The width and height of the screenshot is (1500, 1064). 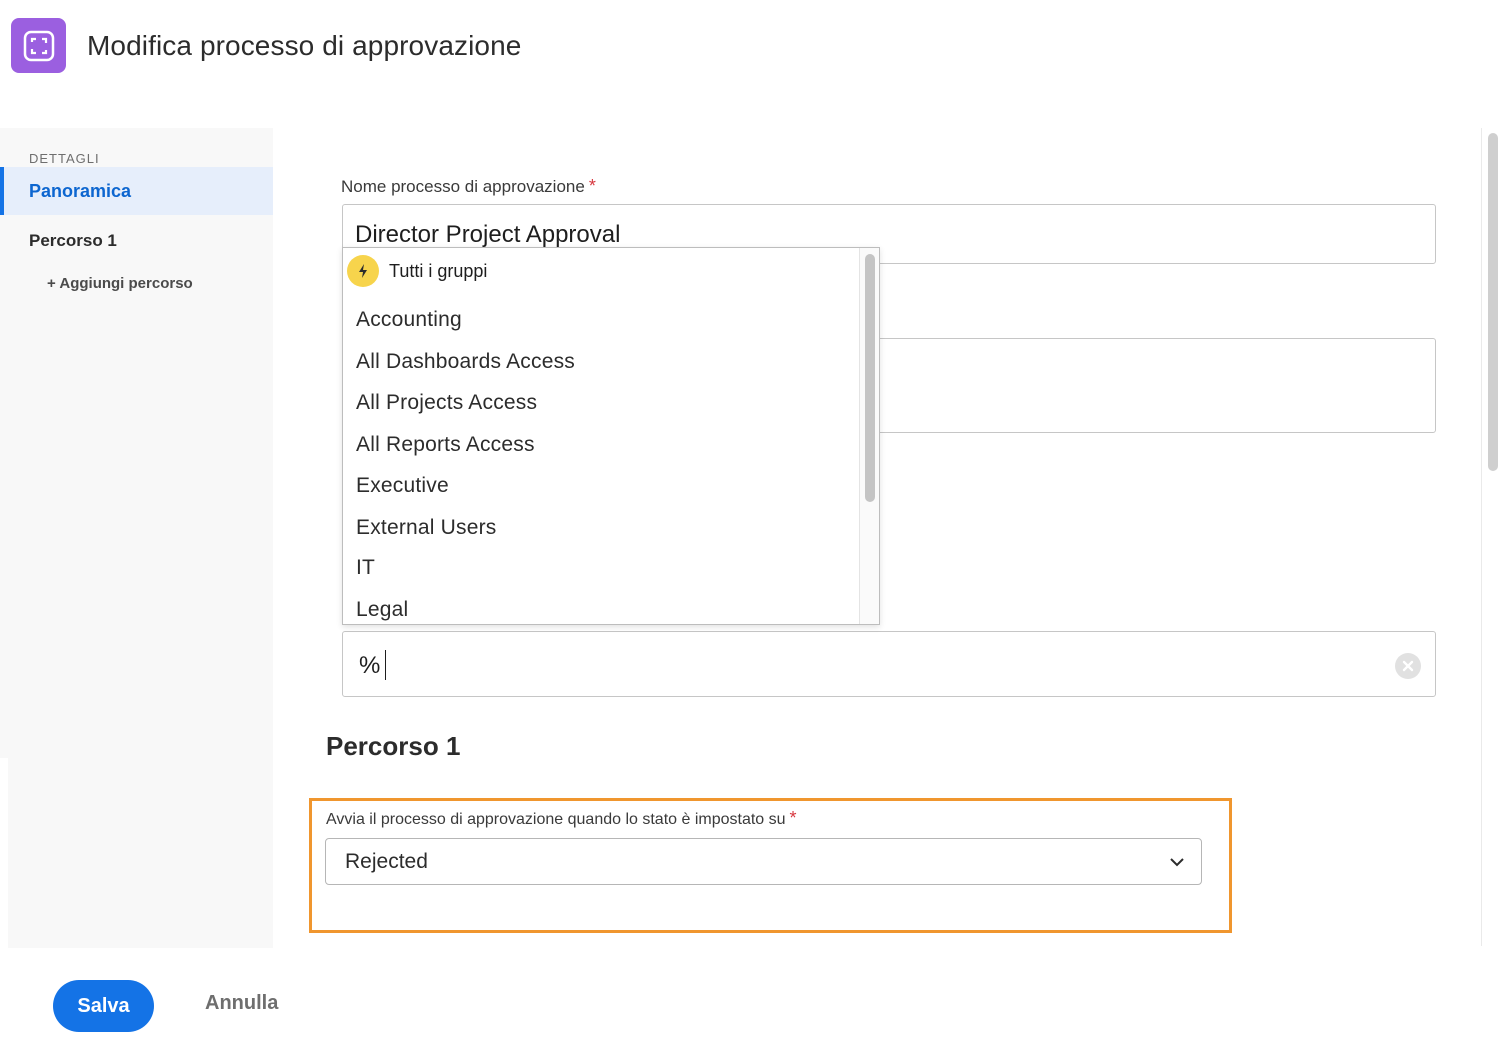 What do you see at coordinates (409, 320) in the screenshot?
I see `dropdown-option: Accounting` at bounding box center [409, 320].